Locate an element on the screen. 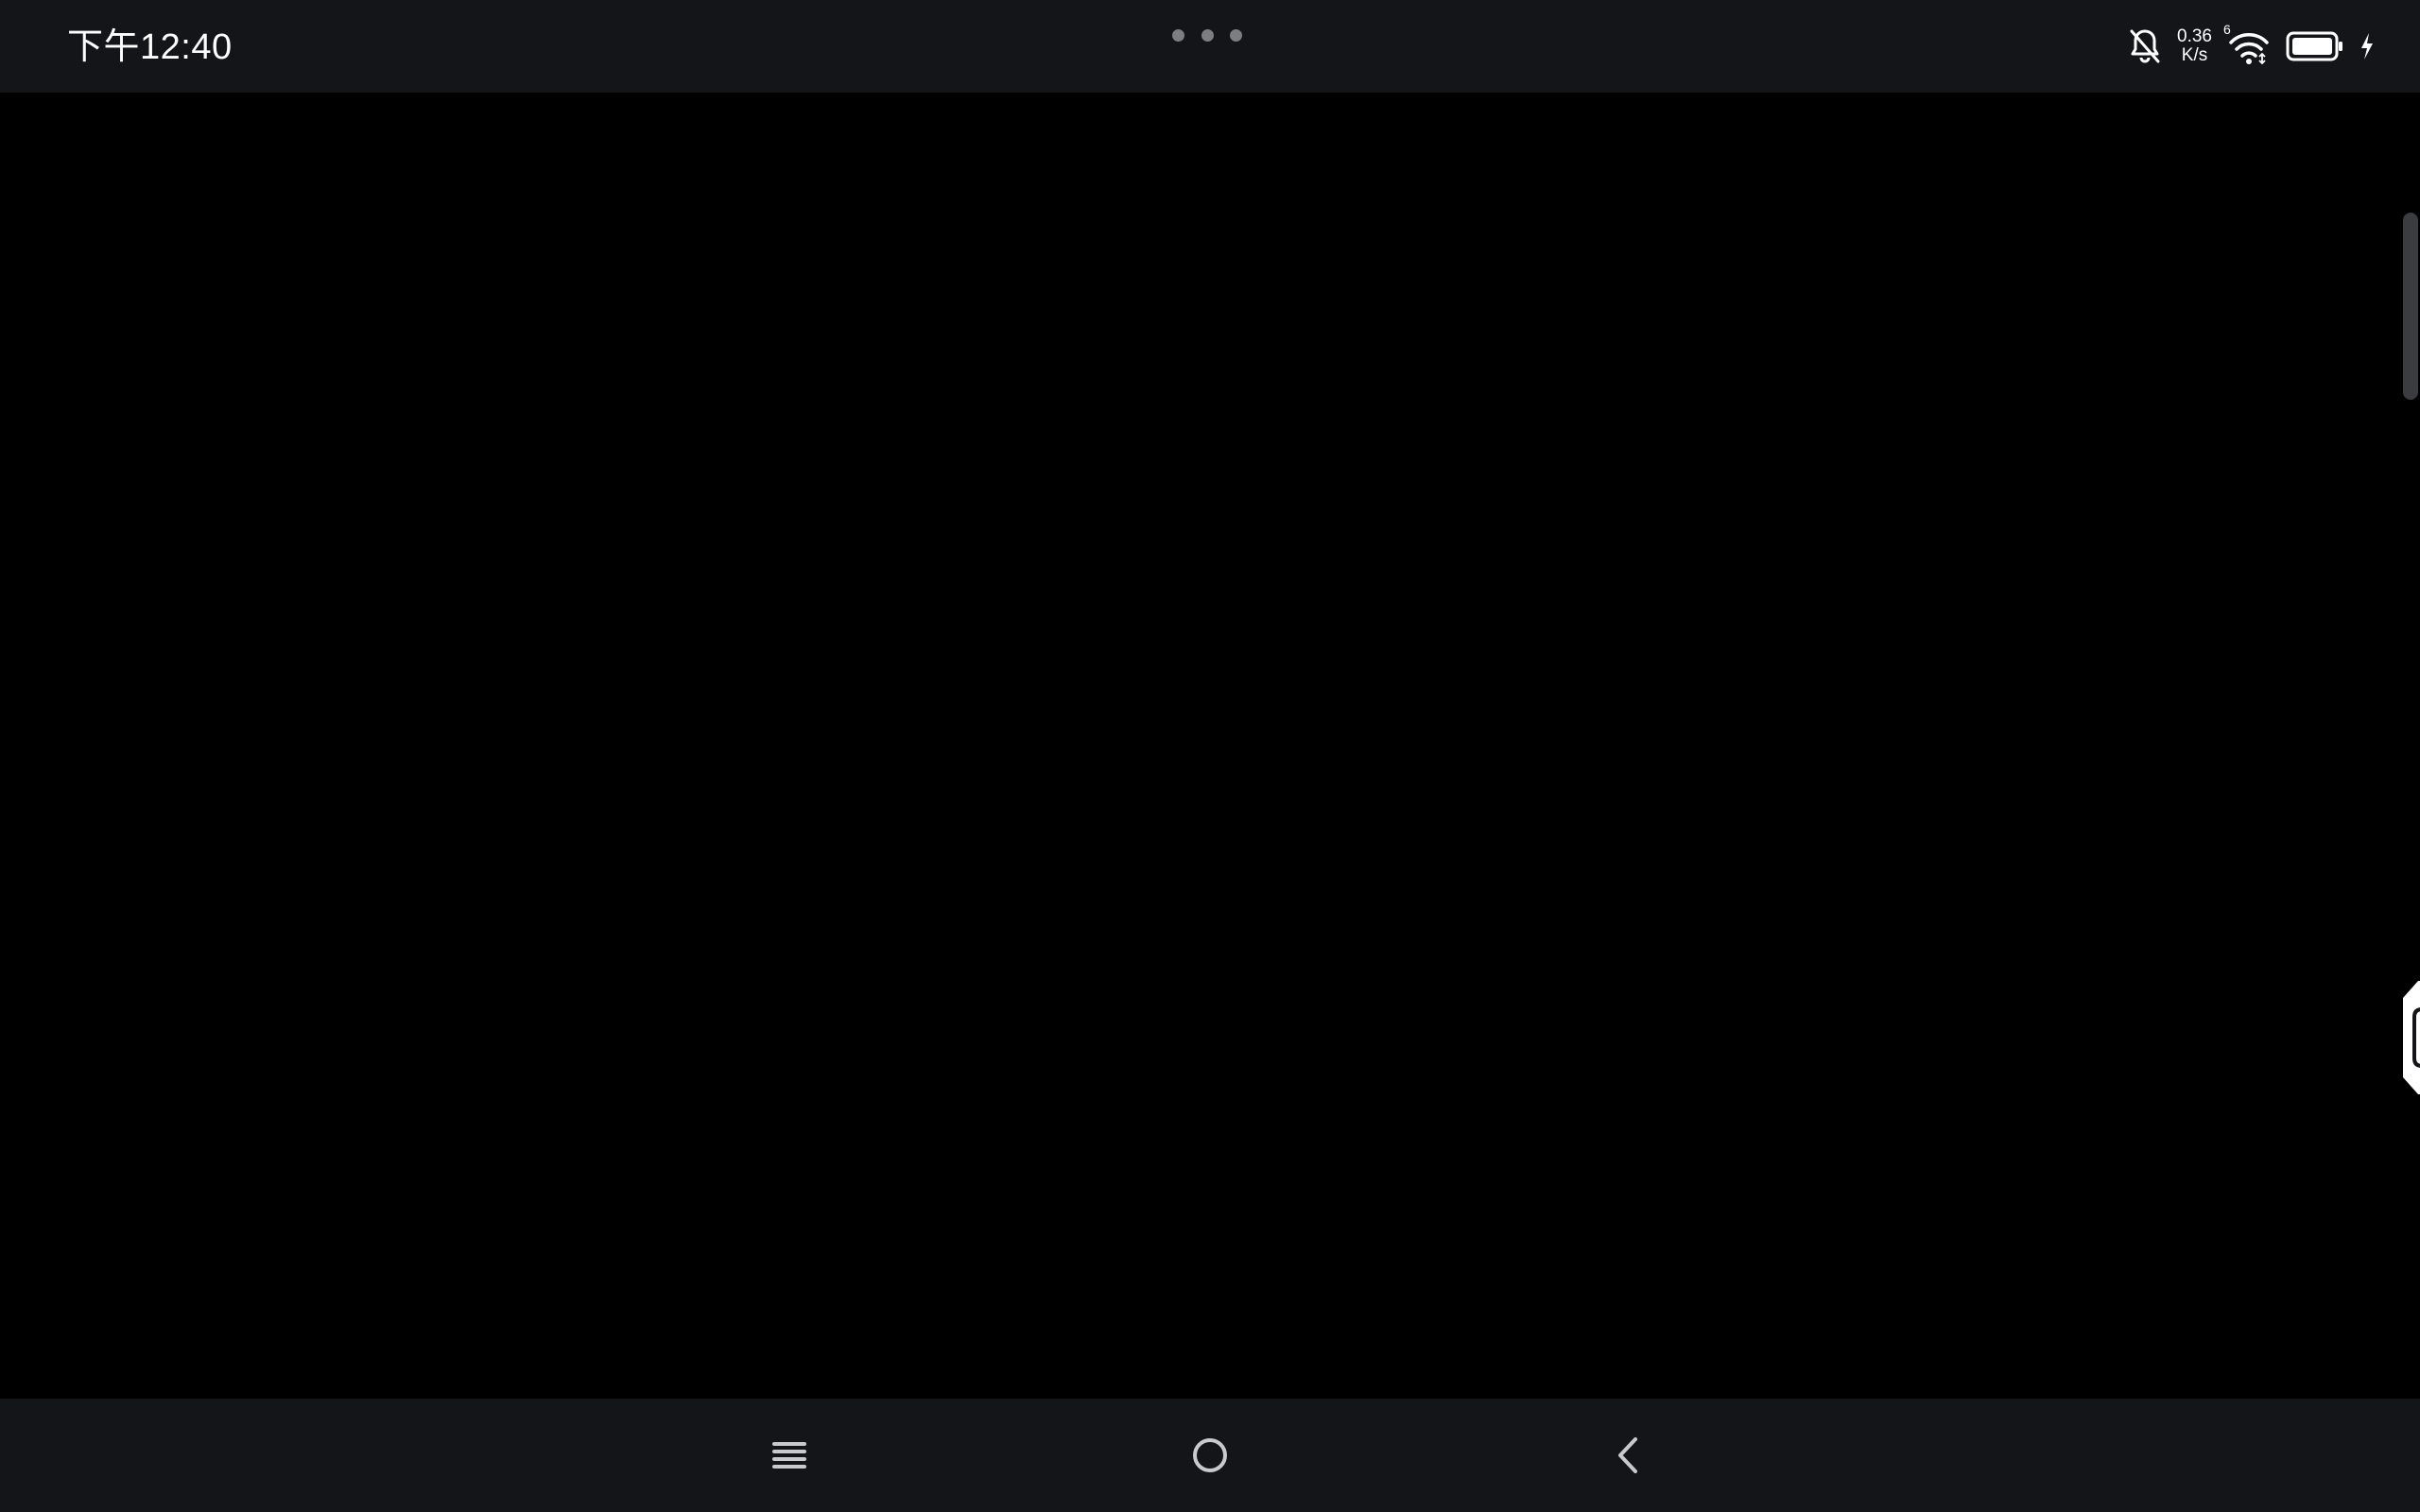 The width and height of the screenshot is (2420, 1512). back-icon is located at coordinates (1628, 1455).